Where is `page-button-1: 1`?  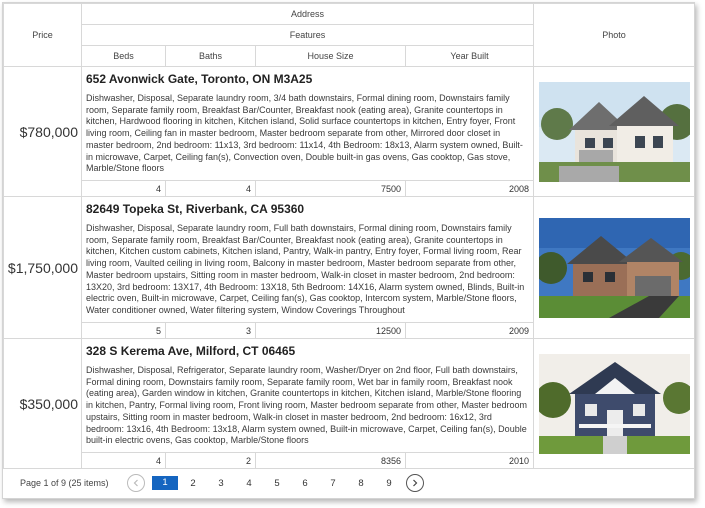
page-button-1: 1 is located at coordinates (165, 483).